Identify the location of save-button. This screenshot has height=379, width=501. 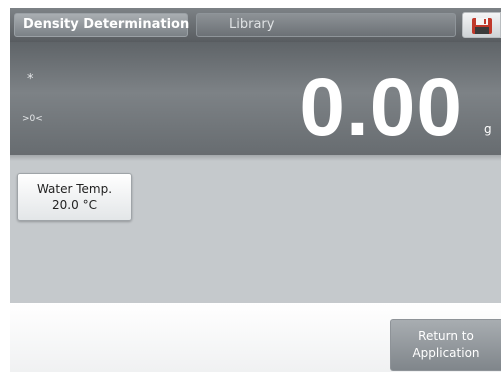
(481, 25).